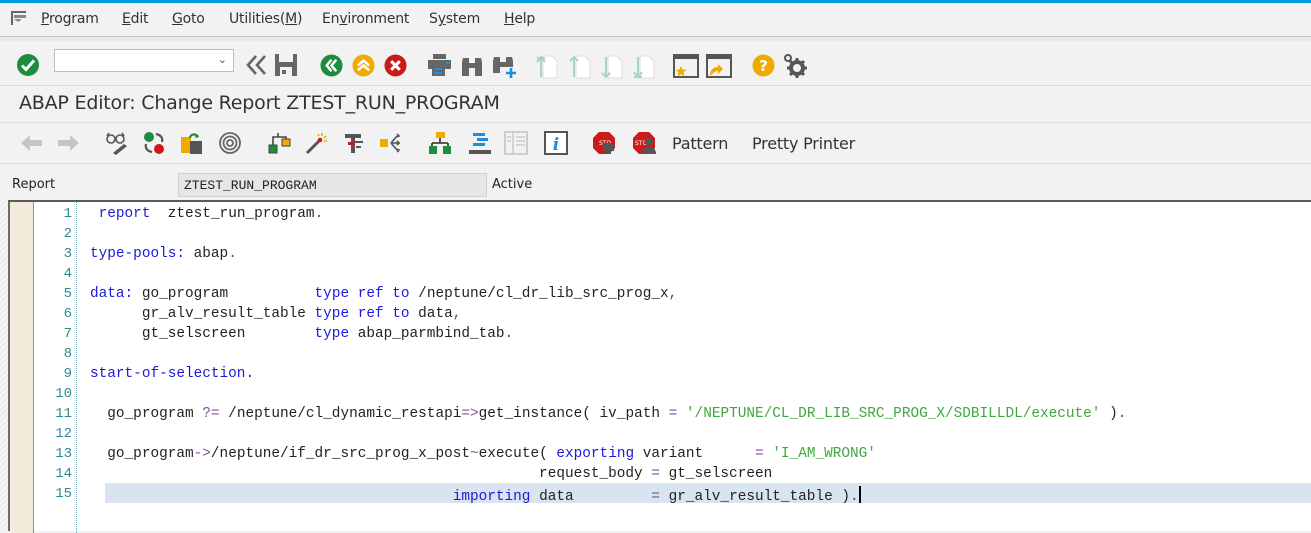 This screenshot has height=533, width=1311. Describe the element at coordinates (276, 314) in the screenshot. I see `code-line: gr_alv_result_table type ref to data,` at that location.